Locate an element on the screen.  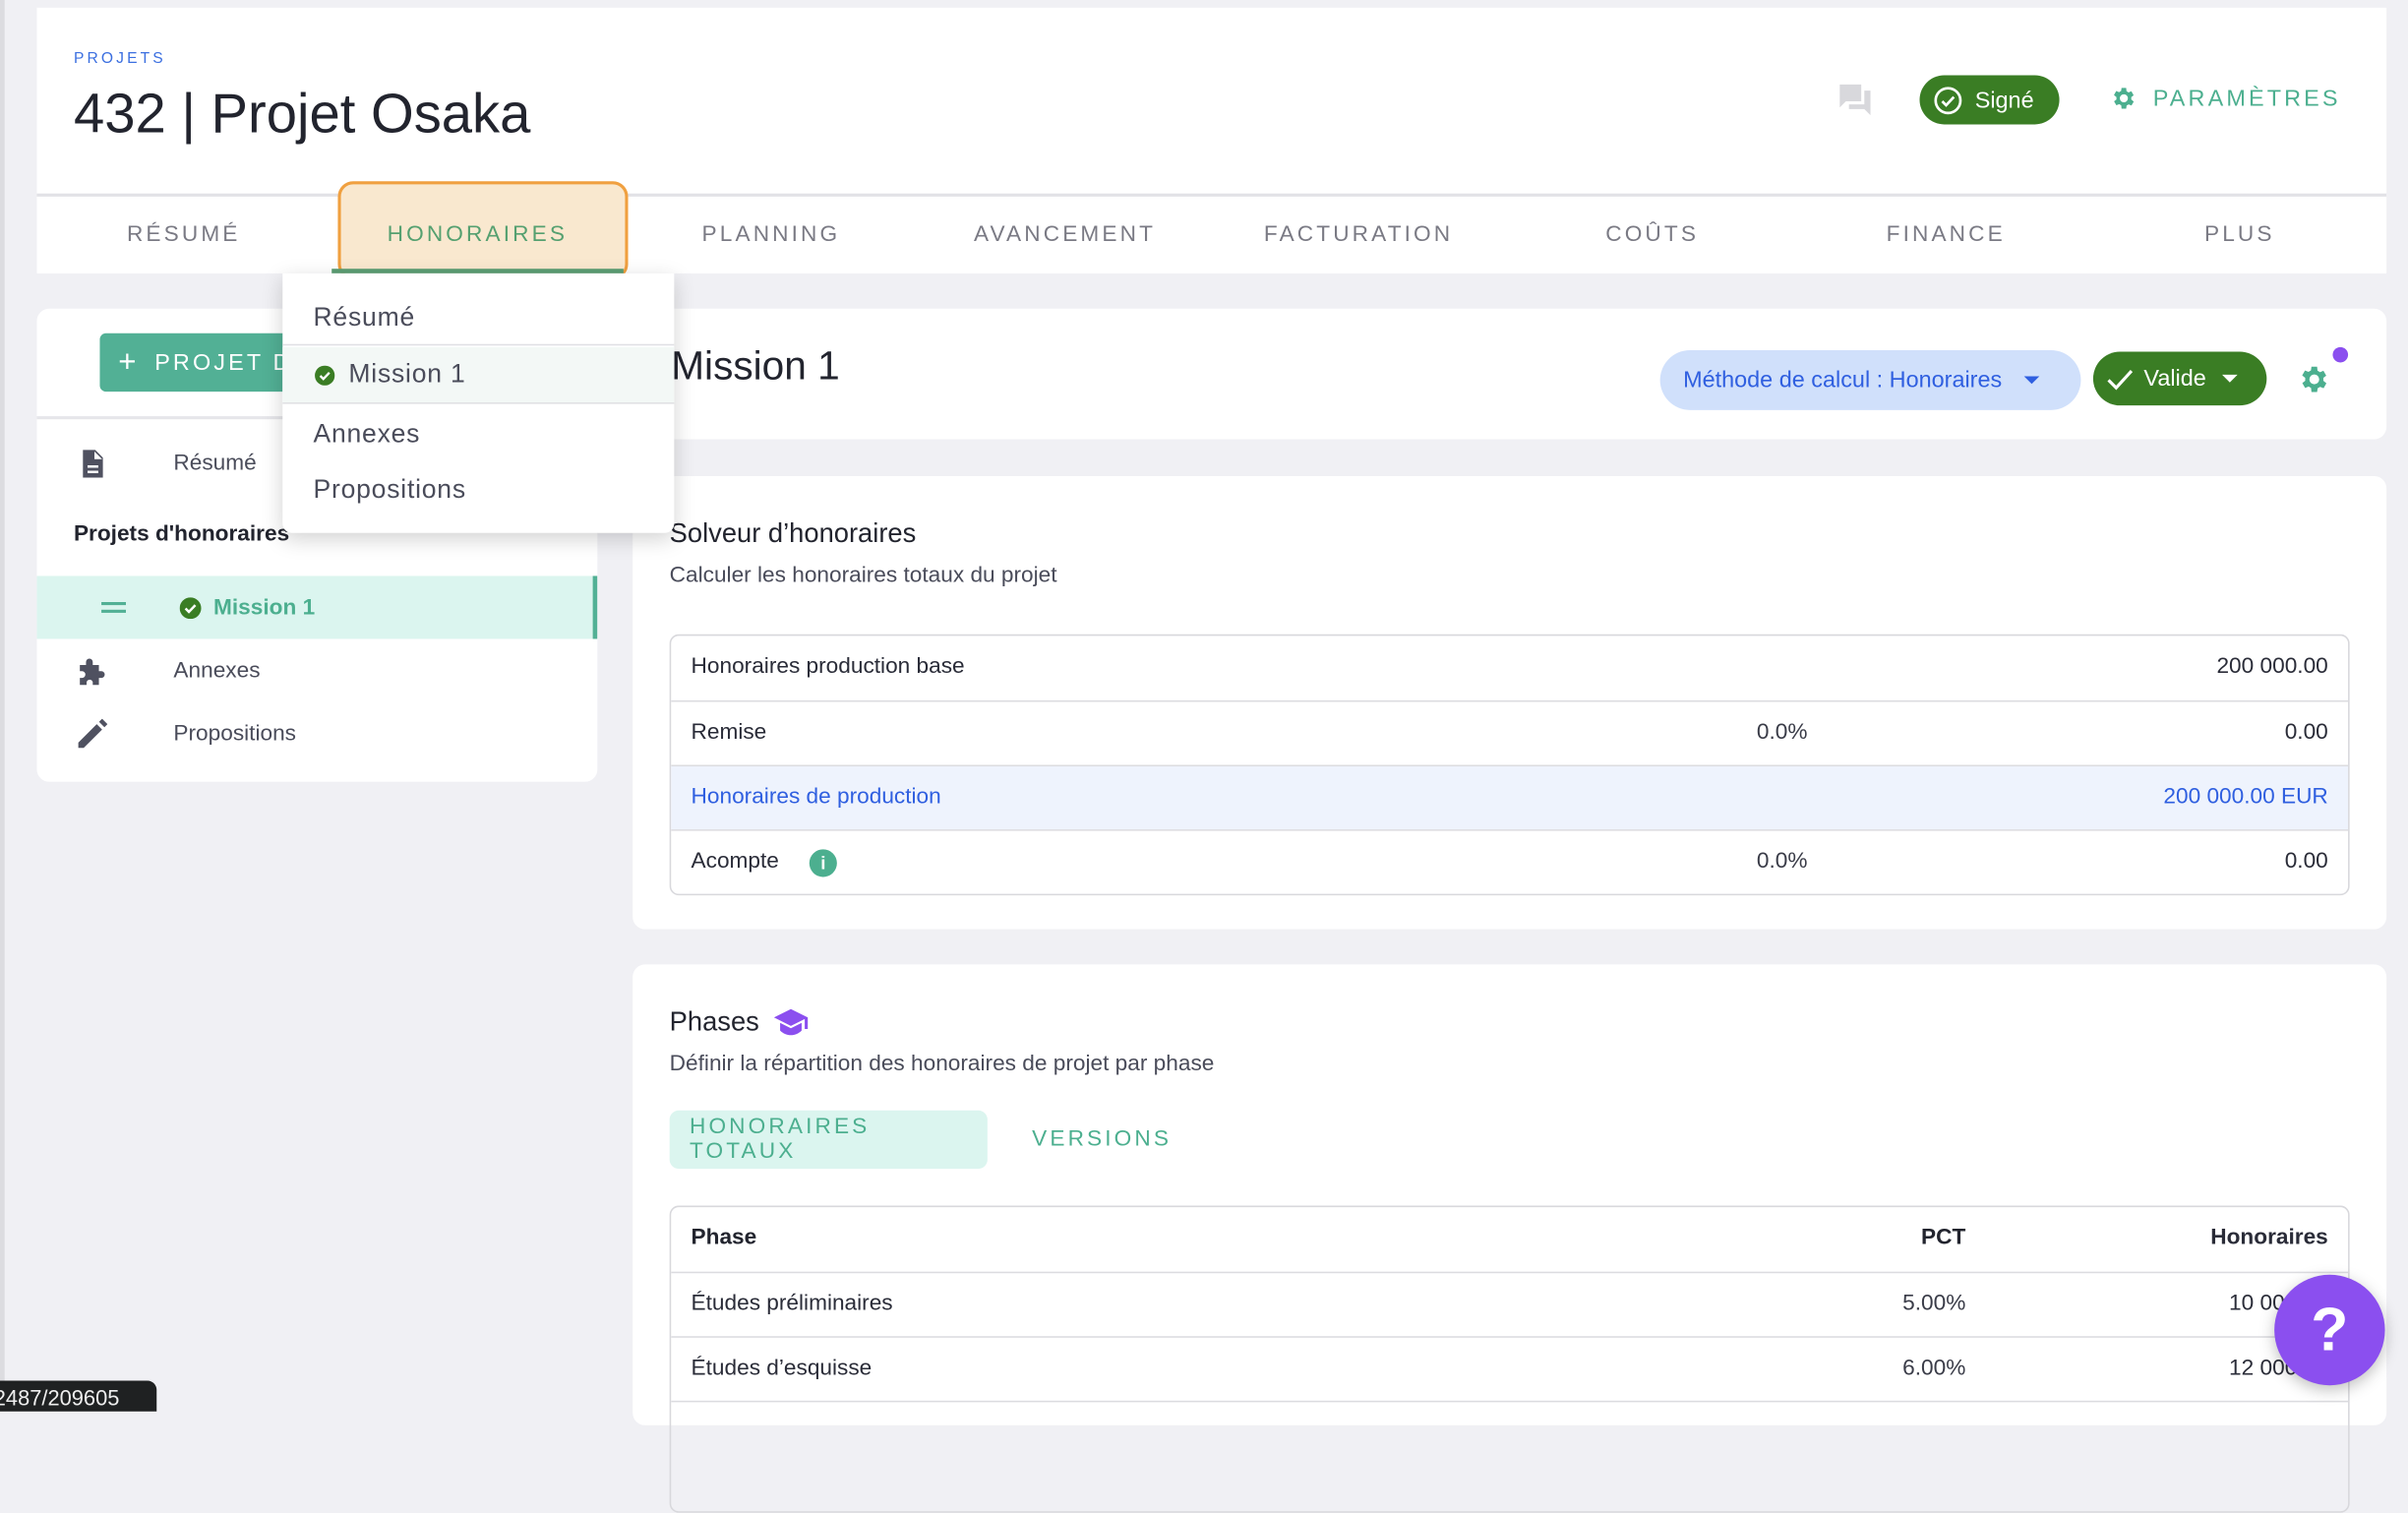
graduation-cap-icon is located at coordinates (791, 1021).